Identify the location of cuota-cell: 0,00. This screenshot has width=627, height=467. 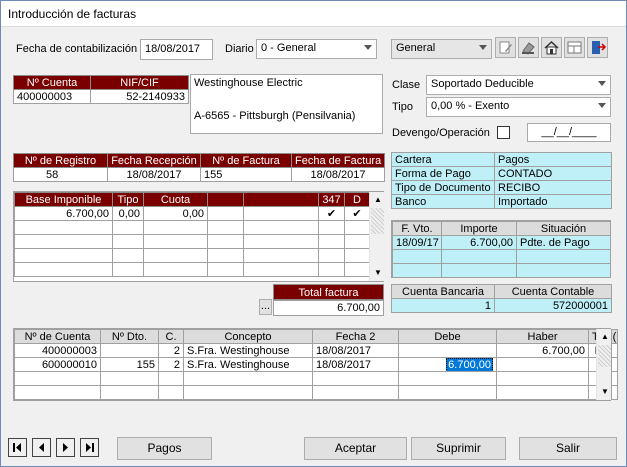
(175, 213).